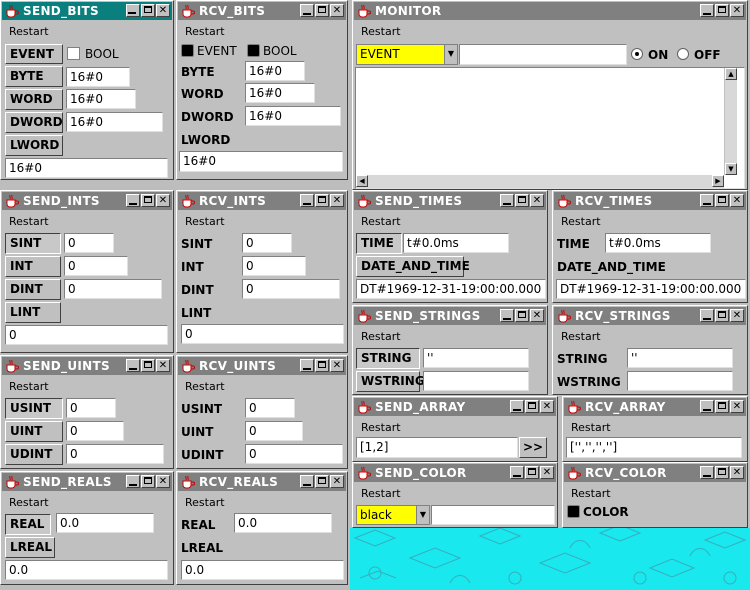  Describe the element at coordinates (550, 11) in the screenshot. I see `monitor-titlebar: MONITOR ✕` at that location.